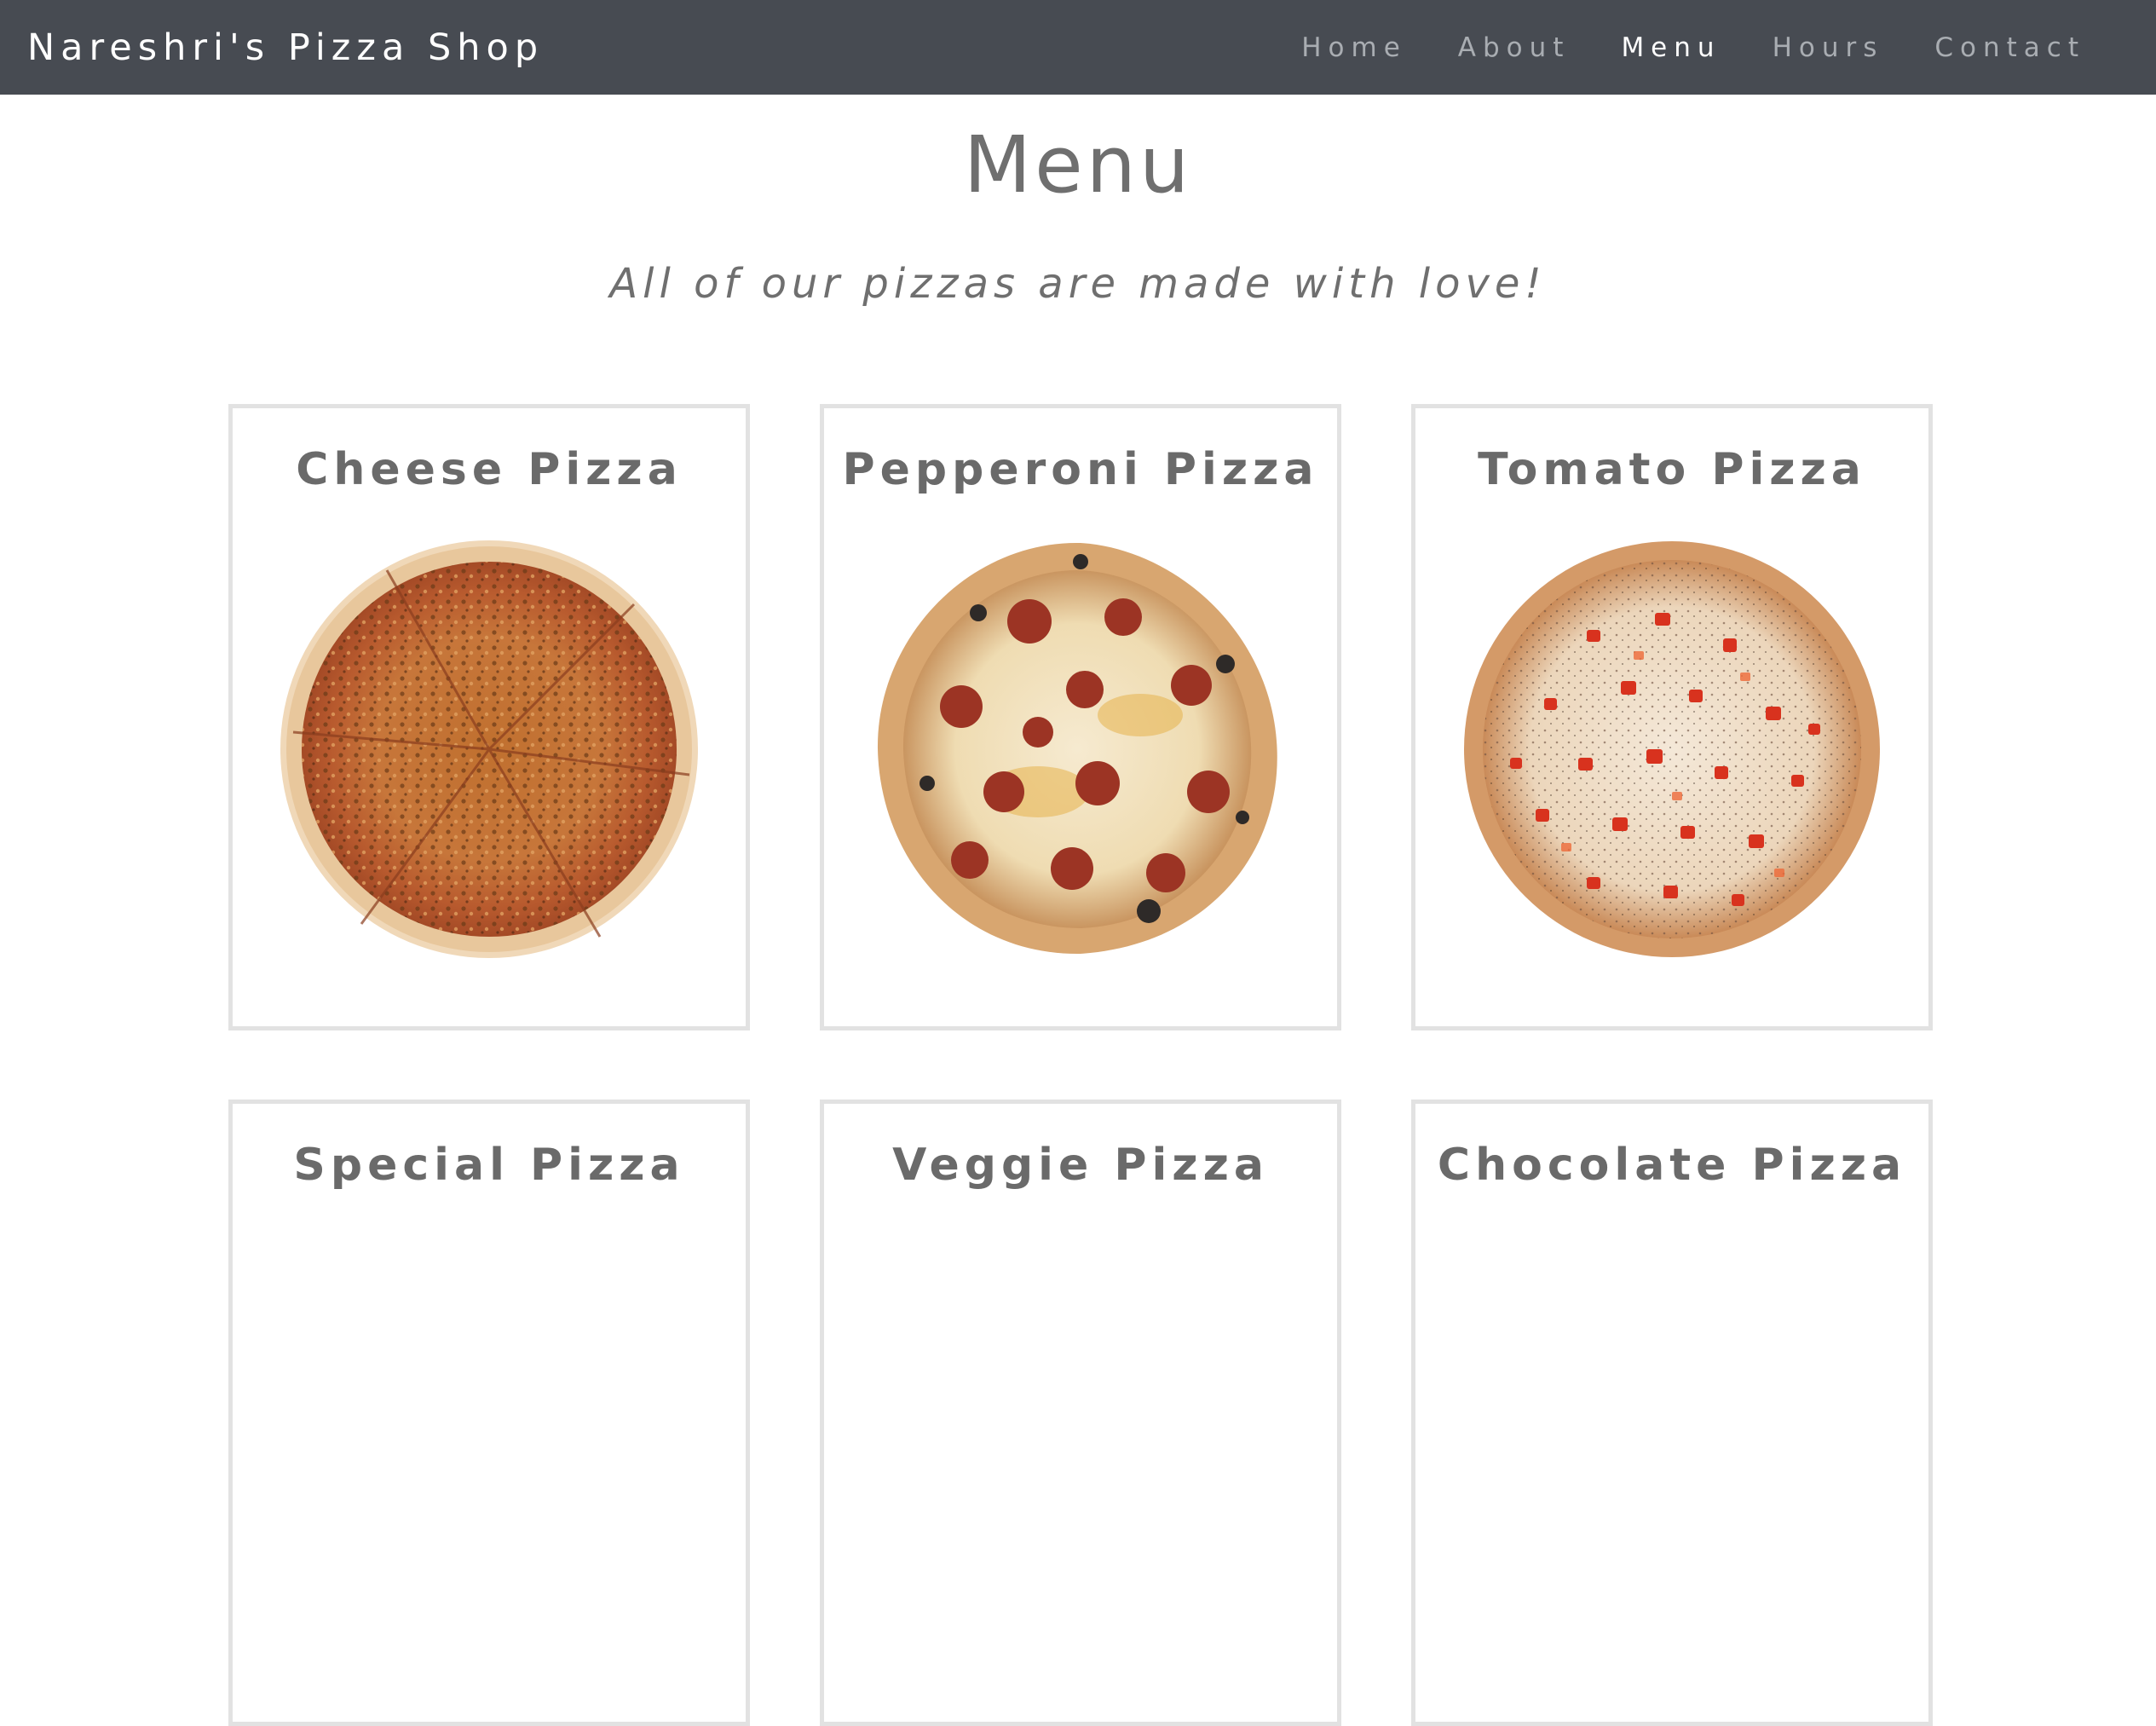  What do you see at coordinates (1829, 47) in the screenshot?
I see `nav-link-hours: Hours` at bounding box center [1829, 47].